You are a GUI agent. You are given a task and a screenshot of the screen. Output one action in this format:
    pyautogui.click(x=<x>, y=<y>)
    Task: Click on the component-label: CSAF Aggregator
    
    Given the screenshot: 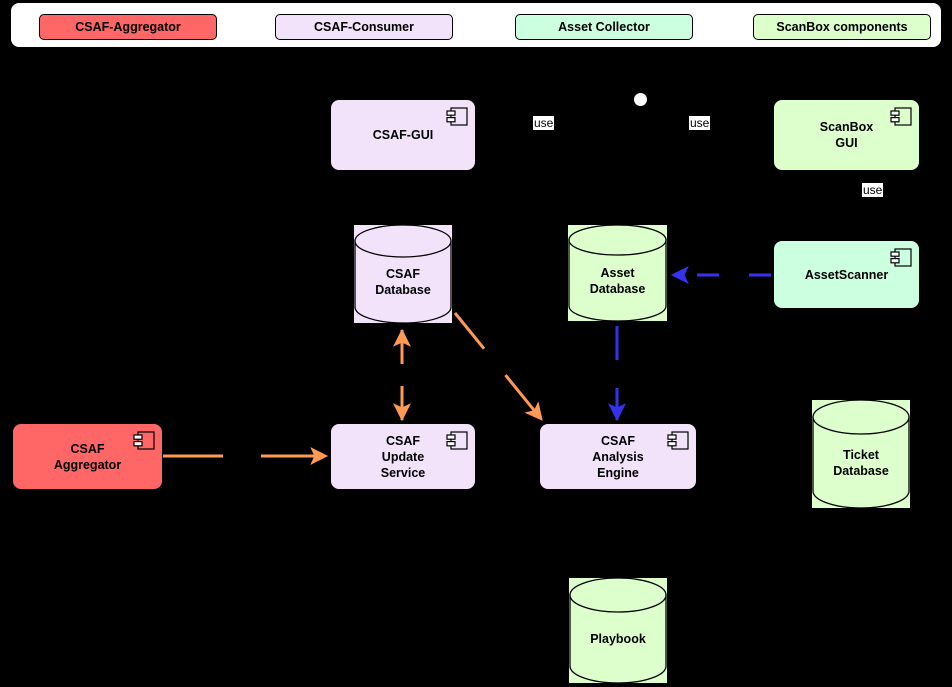 What is the action you would take?
    pyautogui.click(x=87, y=456)
    